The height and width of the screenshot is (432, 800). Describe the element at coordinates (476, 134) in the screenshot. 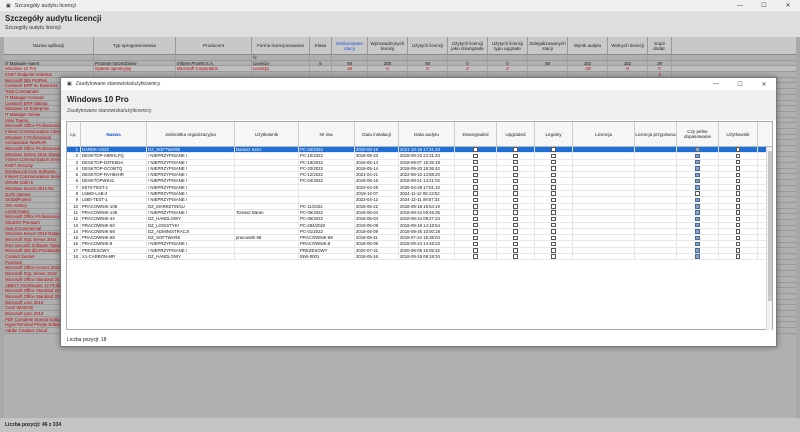

I see `column-header: Downgraded` at that location.